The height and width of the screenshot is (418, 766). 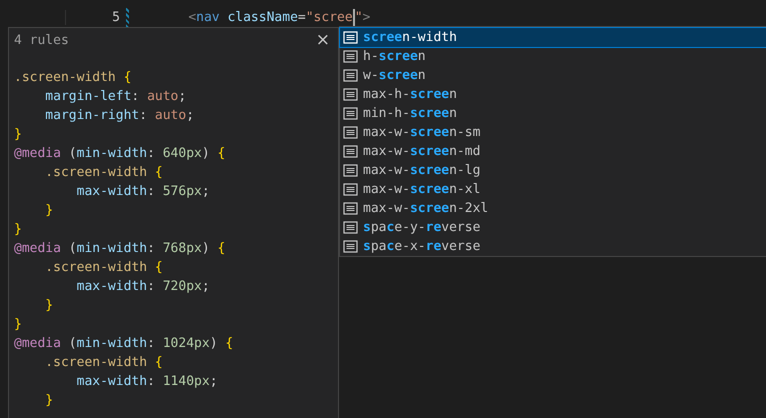 What do you see at coordinates (323, 40) in the screenshot?
I see `close-button: ×` at bounding box center [323, 40].